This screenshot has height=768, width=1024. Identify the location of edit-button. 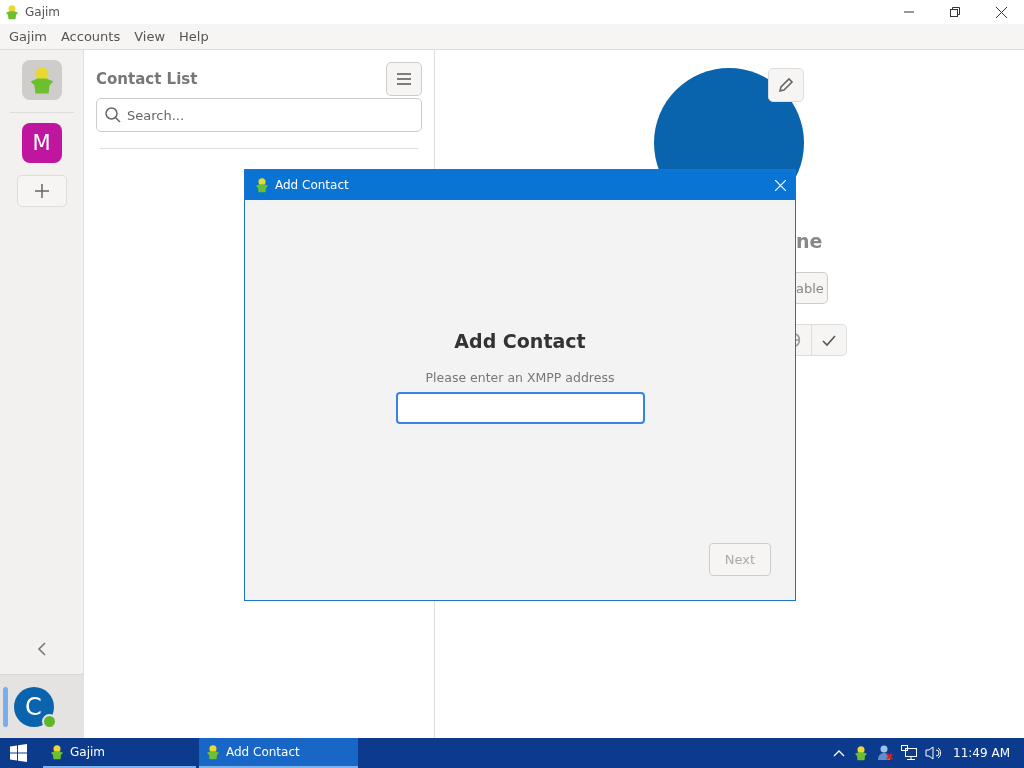
(786, 85).